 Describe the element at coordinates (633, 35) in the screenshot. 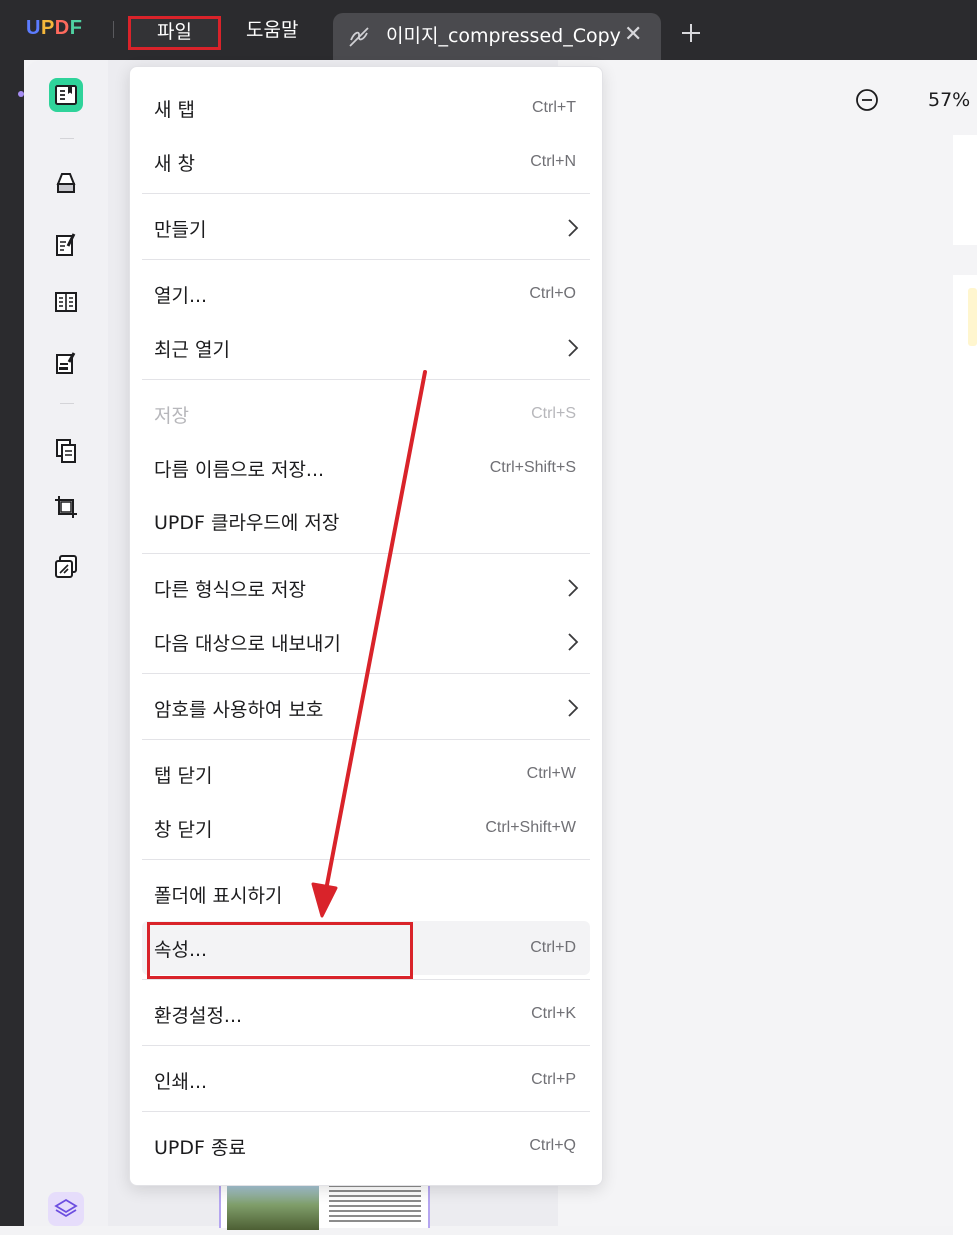

I see `tab-close-icon: ✕` at that location.